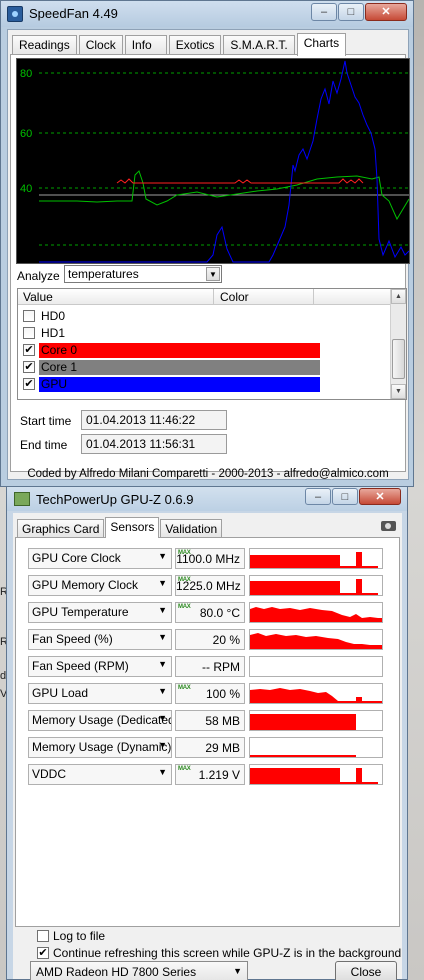 The width and height of the screenshot is (424, 980). Describe the element at coordinates (26, 134) in the screenshot. I see `y-tick-label: 60` at that location.